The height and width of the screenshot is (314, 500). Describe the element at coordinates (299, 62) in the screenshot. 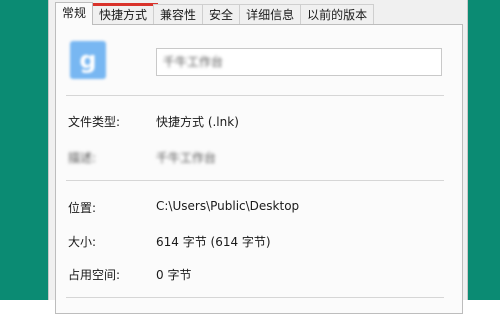

I see `file-name-field: 千牛工作台` at that location.